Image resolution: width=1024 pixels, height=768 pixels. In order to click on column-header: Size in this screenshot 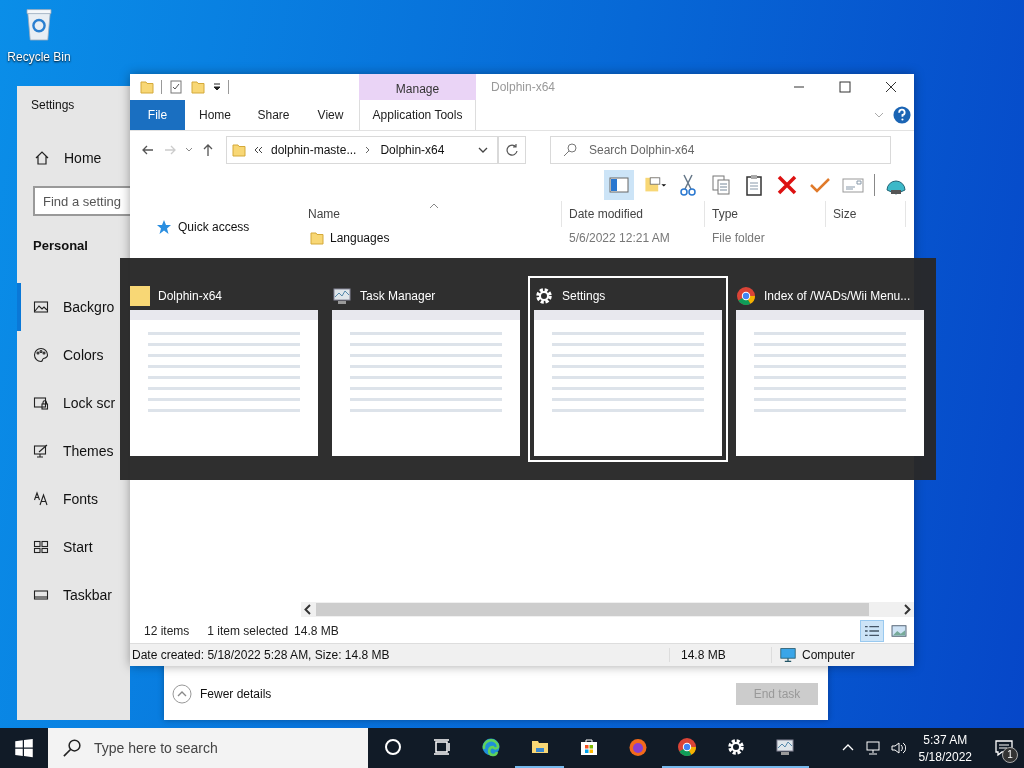, I will do `click(866, 214)`.